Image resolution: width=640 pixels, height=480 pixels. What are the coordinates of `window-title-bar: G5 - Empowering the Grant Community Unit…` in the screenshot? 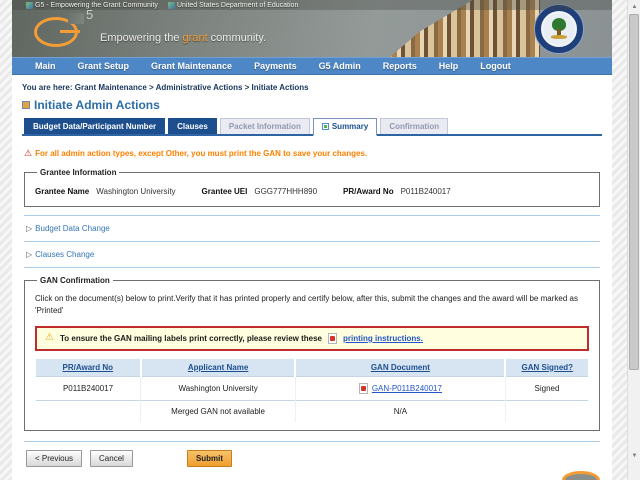 It's located at (312, 5).